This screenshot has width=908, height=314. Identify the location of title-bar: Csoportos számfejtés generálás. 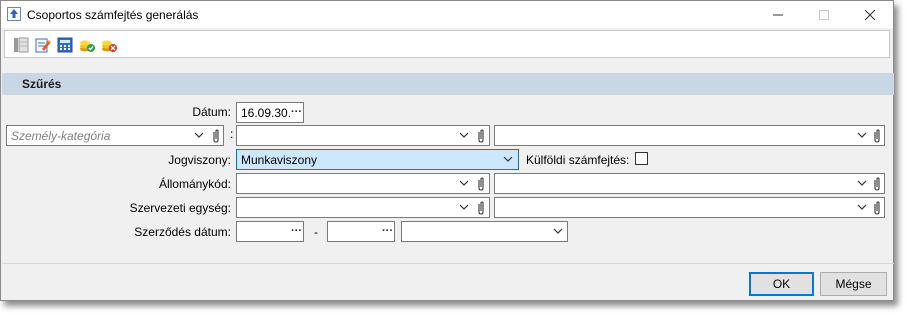
(447, 14).